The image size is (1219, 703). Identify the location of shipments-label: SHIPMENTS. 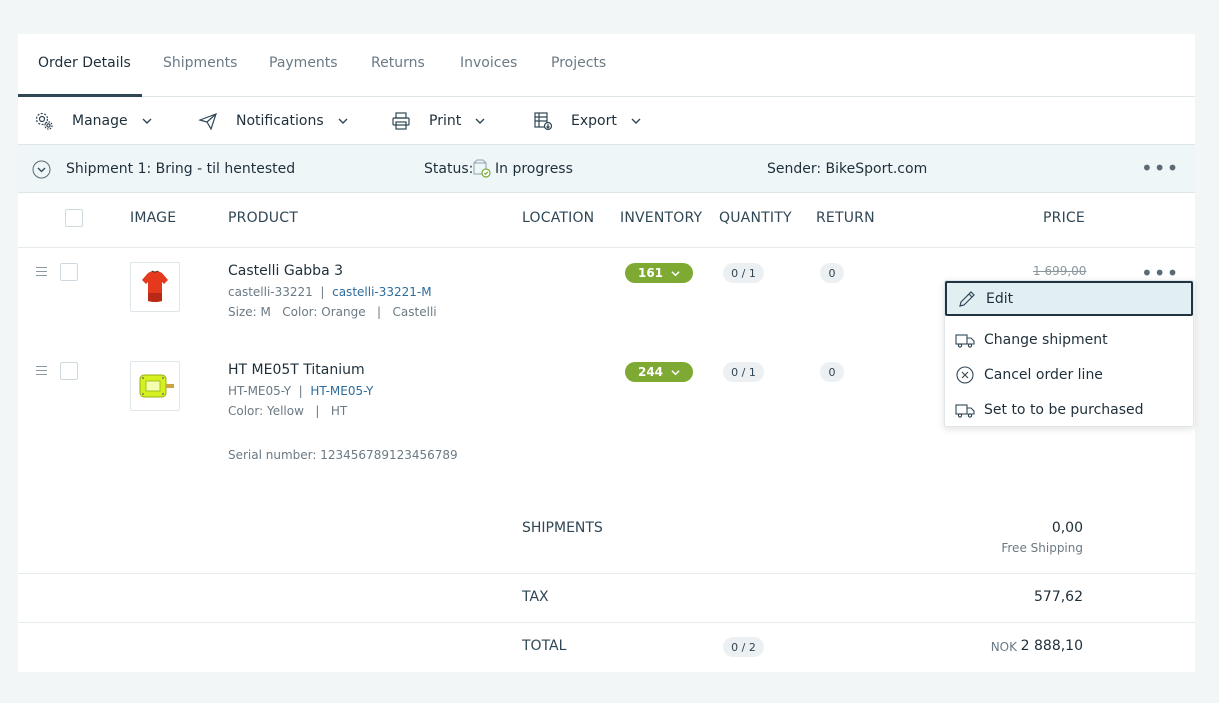
(562, 528).